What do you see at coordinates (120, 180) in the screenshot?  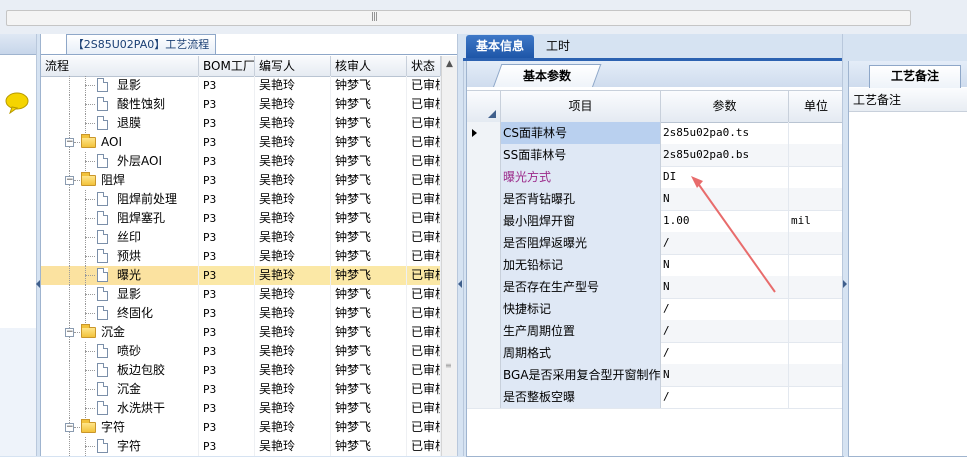 I see `tree-node: − 阻焊` at bounding box center [120, 180].